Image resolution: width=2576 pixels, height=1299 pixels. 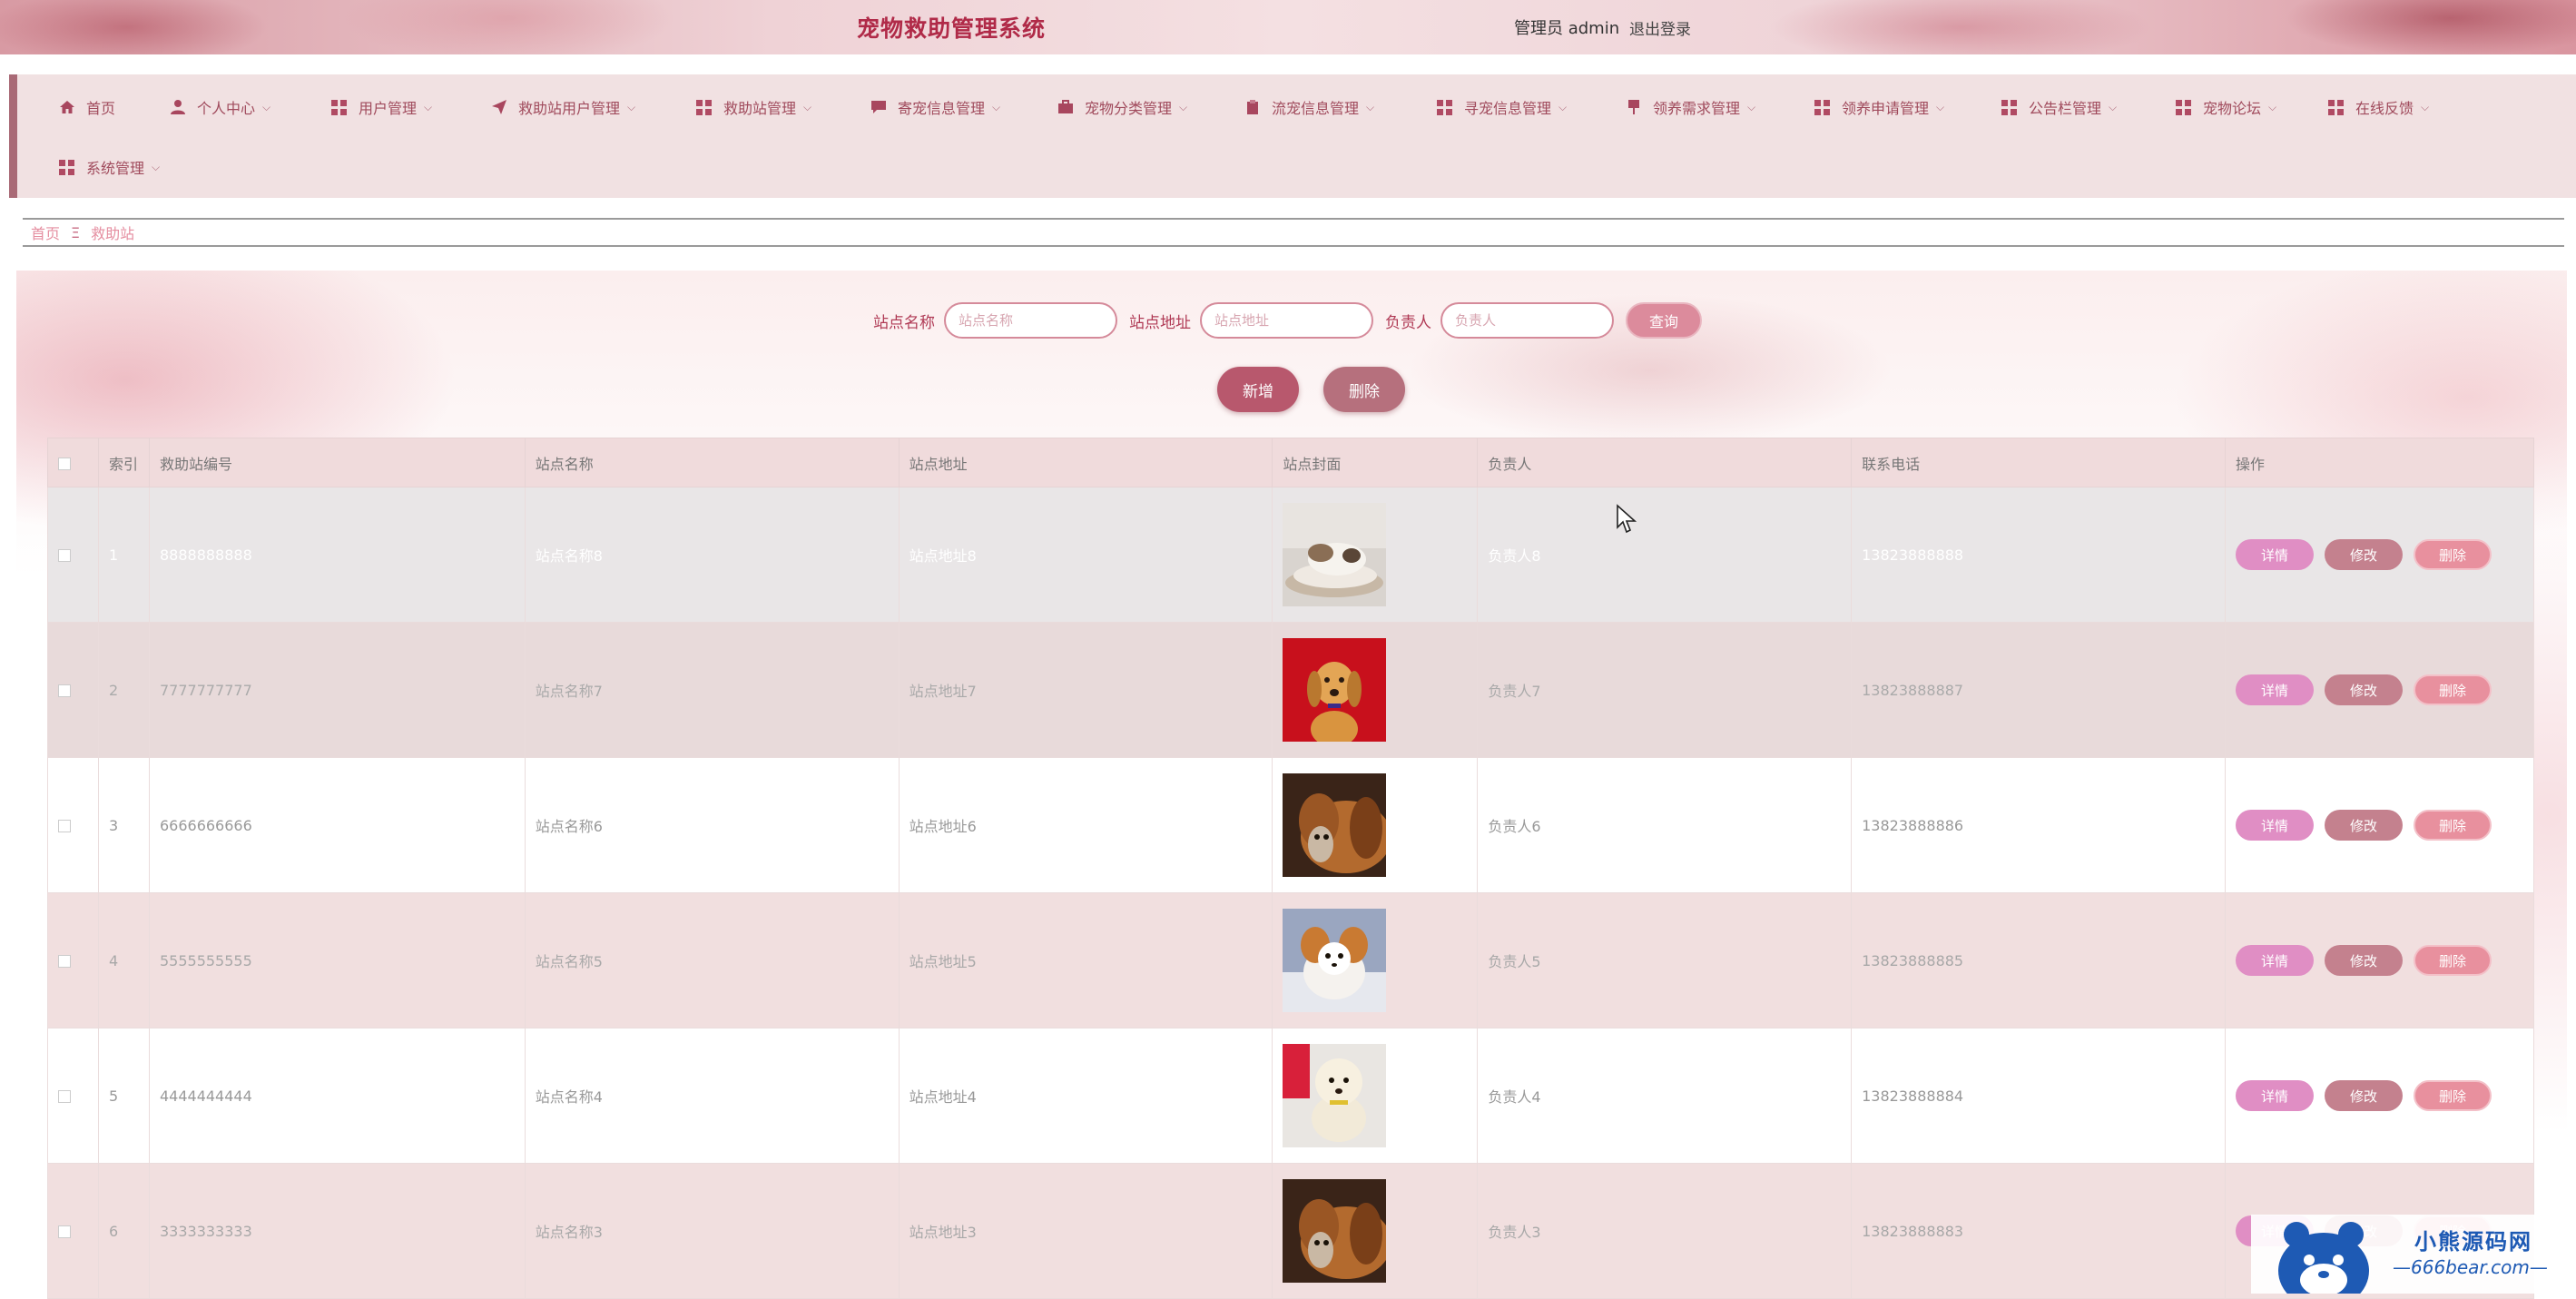 What do you see at coordinates (2226, 107) in the screenshot?
I see `nav-item-pet-forum: 宠物论坛 ⌵` at bounding box center [2226, 107].